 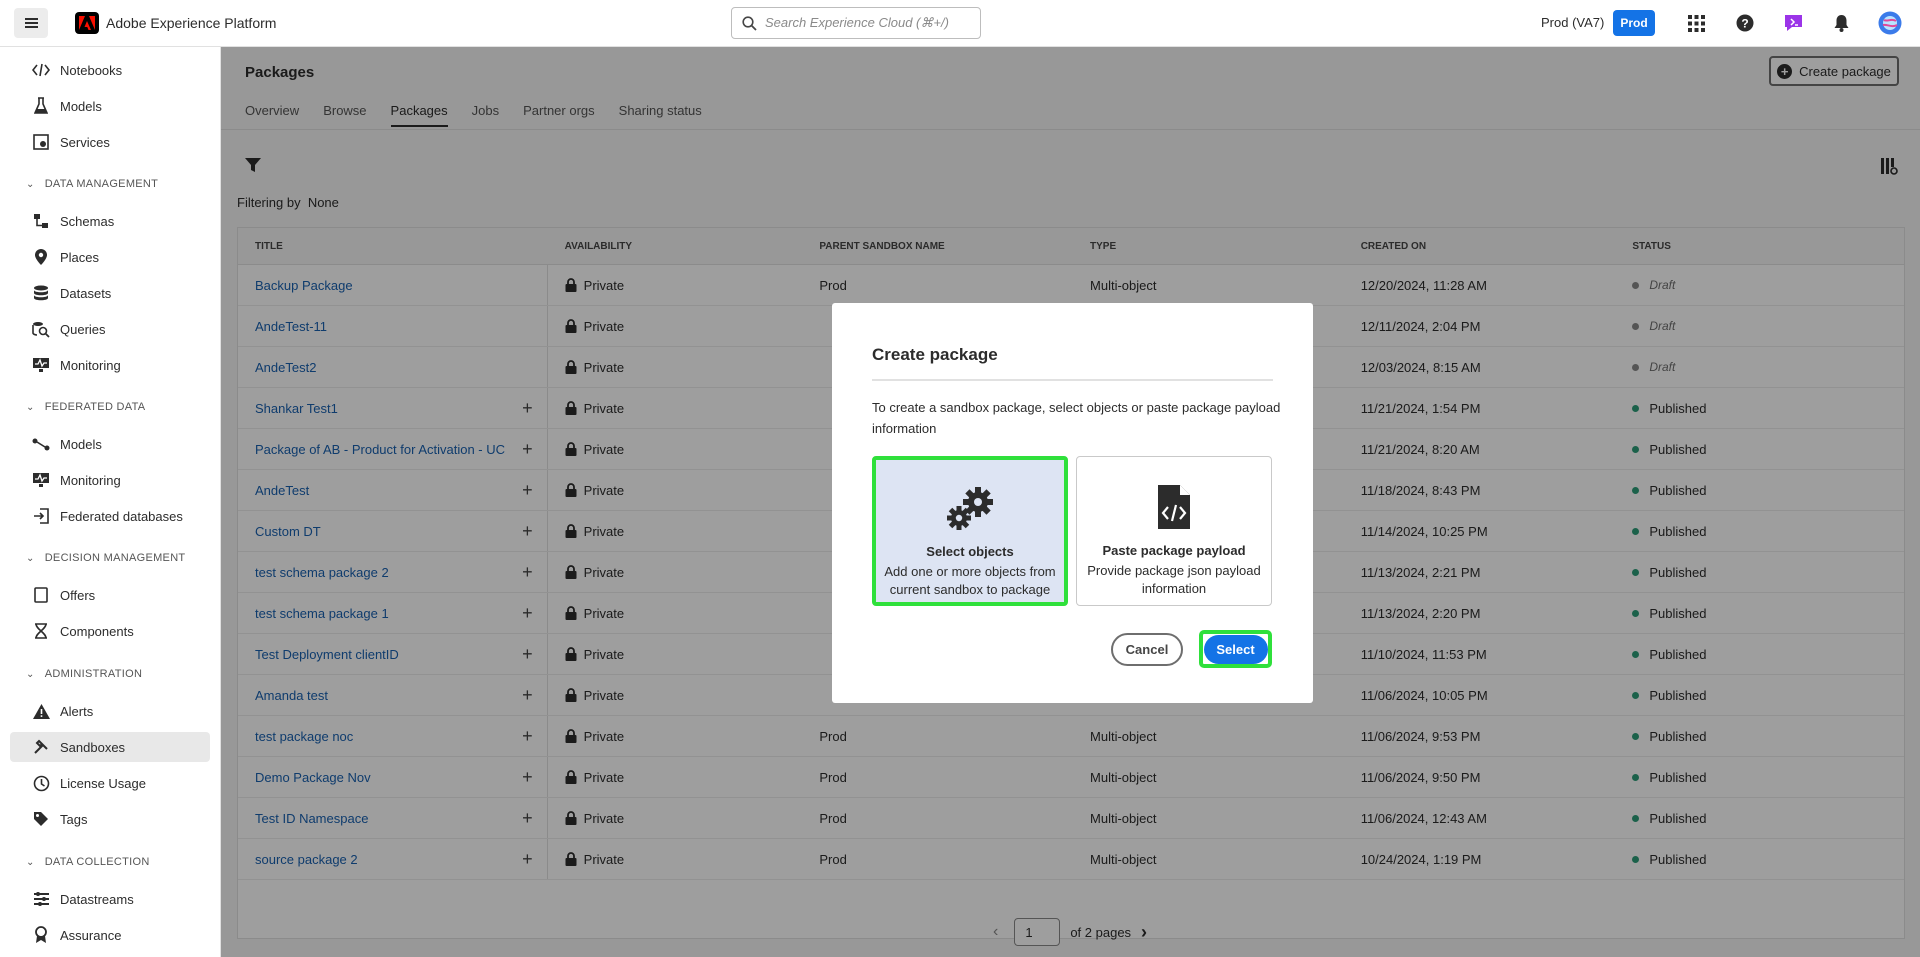 What do you see at coordinates (935, 354) in the screenshot?
I see `dialog-title: Create package` at bounding box center [935, 354].